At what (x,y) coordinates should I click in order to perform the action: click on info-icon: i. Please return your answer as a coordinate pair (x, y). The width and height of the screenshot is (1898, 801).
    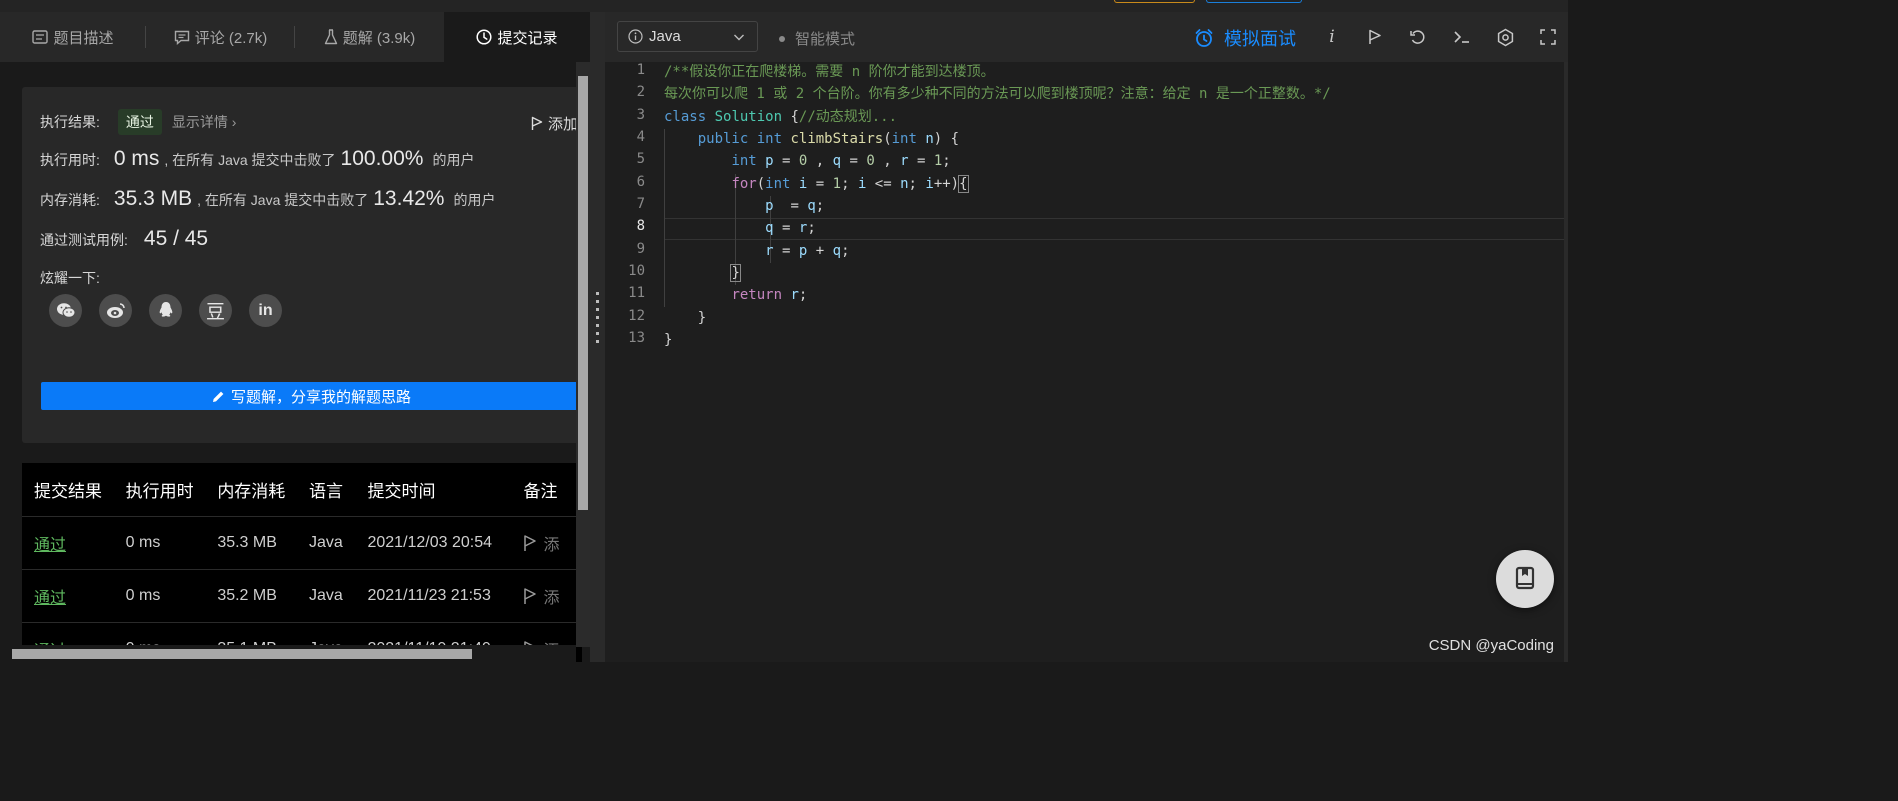
    Looking at the image, I should click on (1332, 37).